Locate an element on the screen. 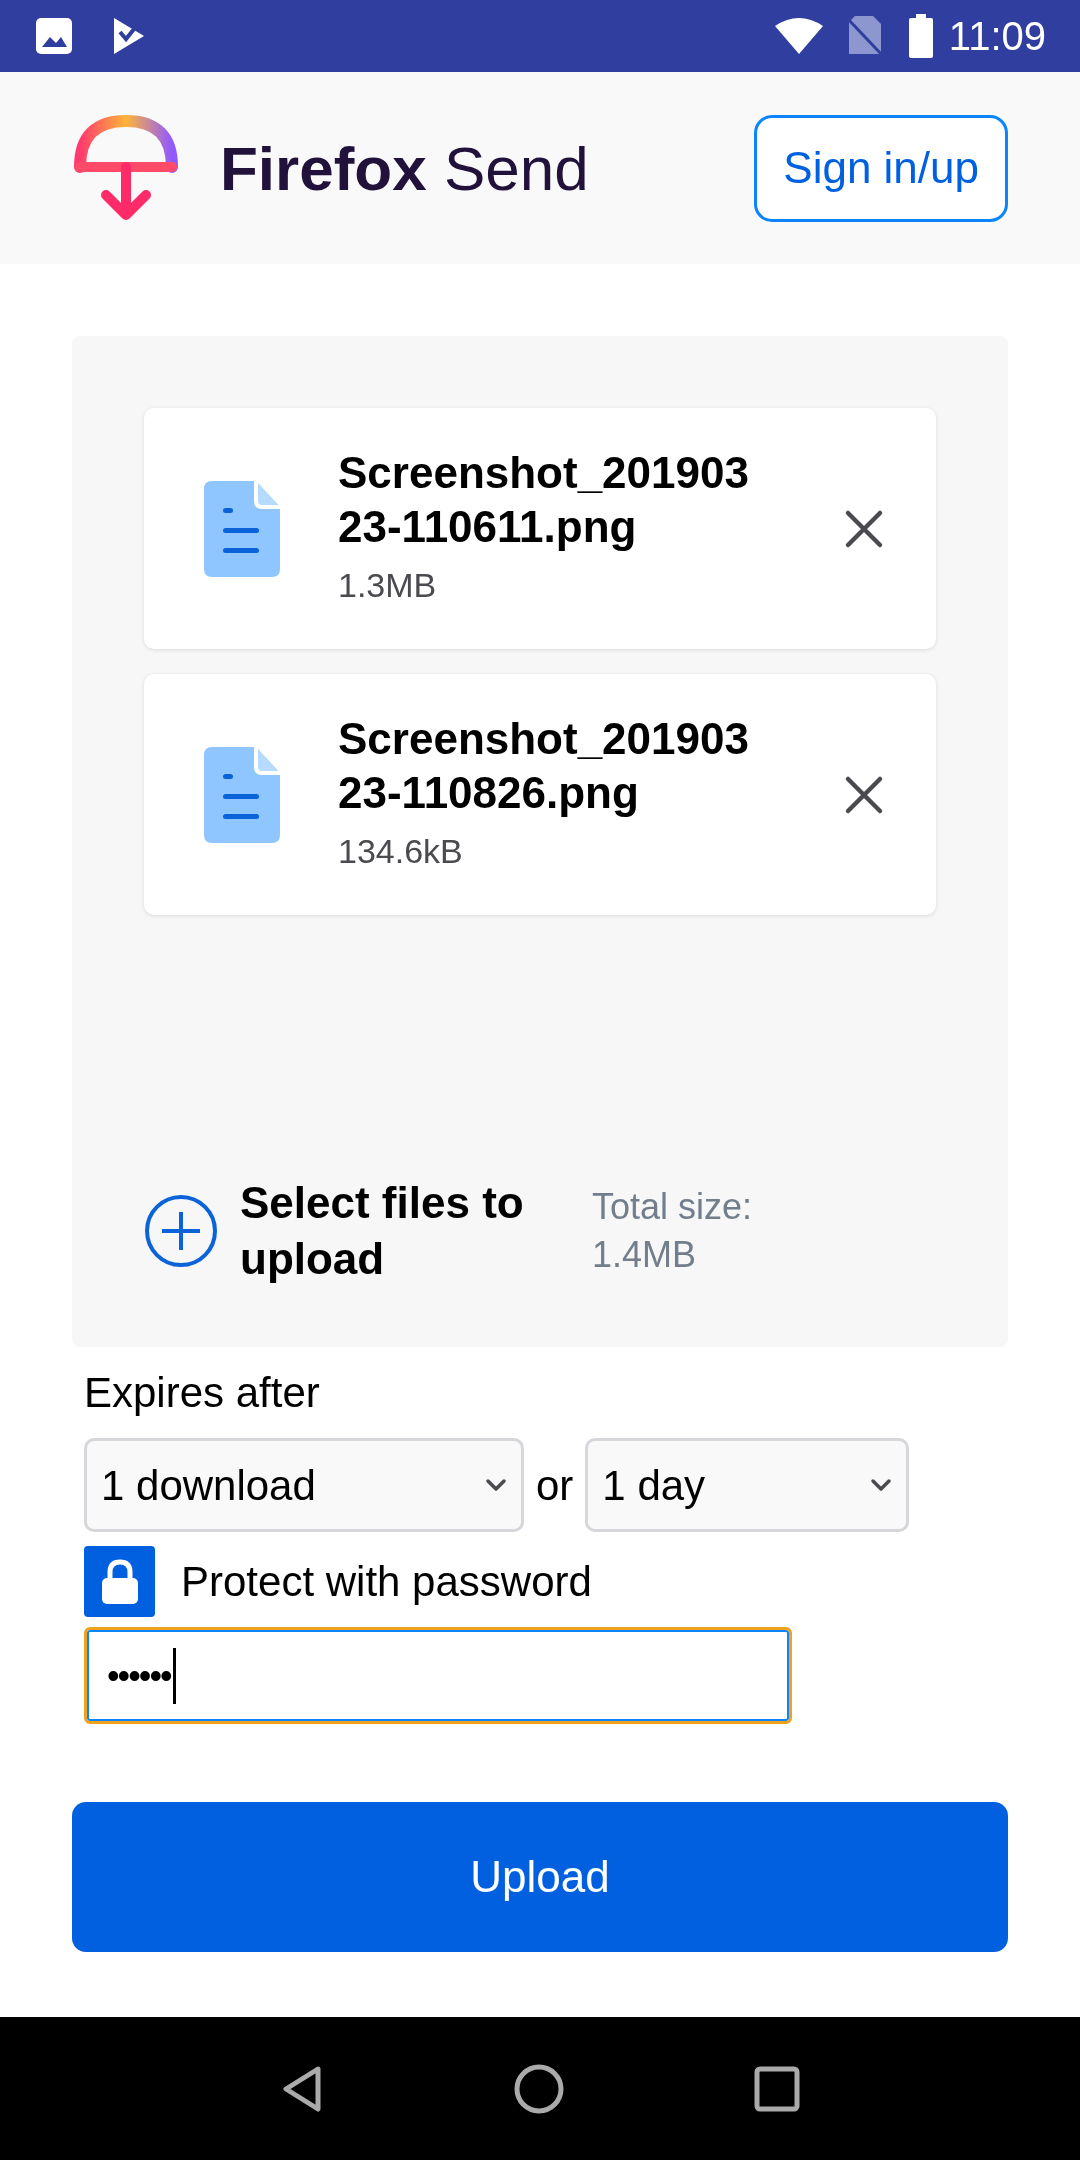 Image resolution: width=1080 pixels, height=2160 pixels. image-icon is located at coordinates (54, 36).